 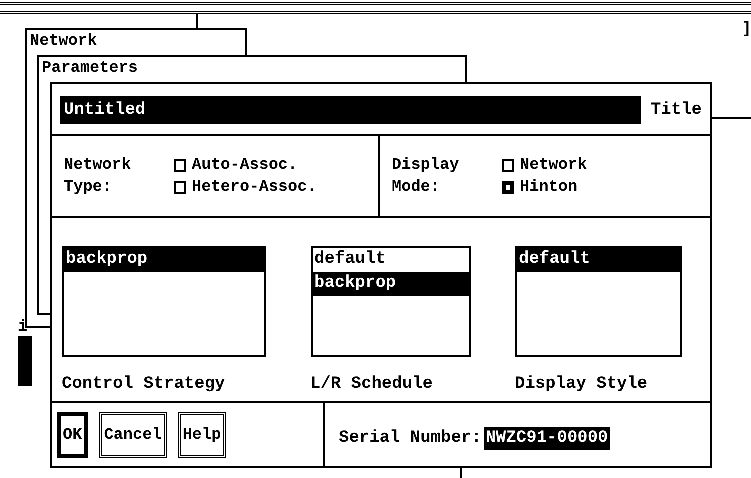 What do you see at coordinates (410, 438) in the screenshot?
I see `serial-label: Serial Number:` at bounding box center [410, 438].